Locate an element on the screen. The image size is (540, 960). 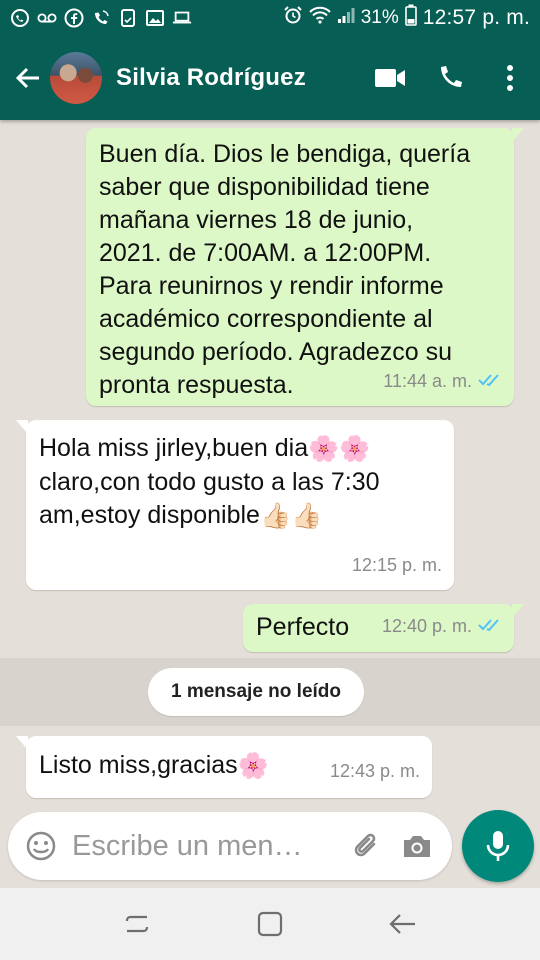
wifi-call-icon is located at coordinates (101, 18).